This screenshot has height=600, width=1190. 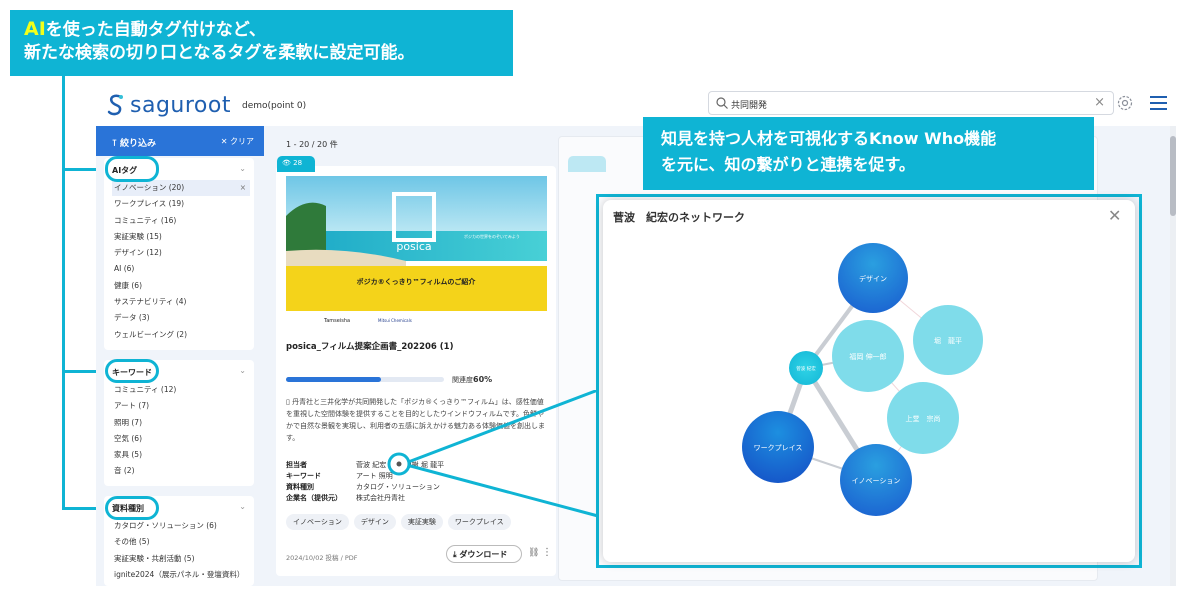 What do you see at coordinates (180, 105) in the screenshot?
I see `logo-text: saguroot` at bounding box center [180, 105].